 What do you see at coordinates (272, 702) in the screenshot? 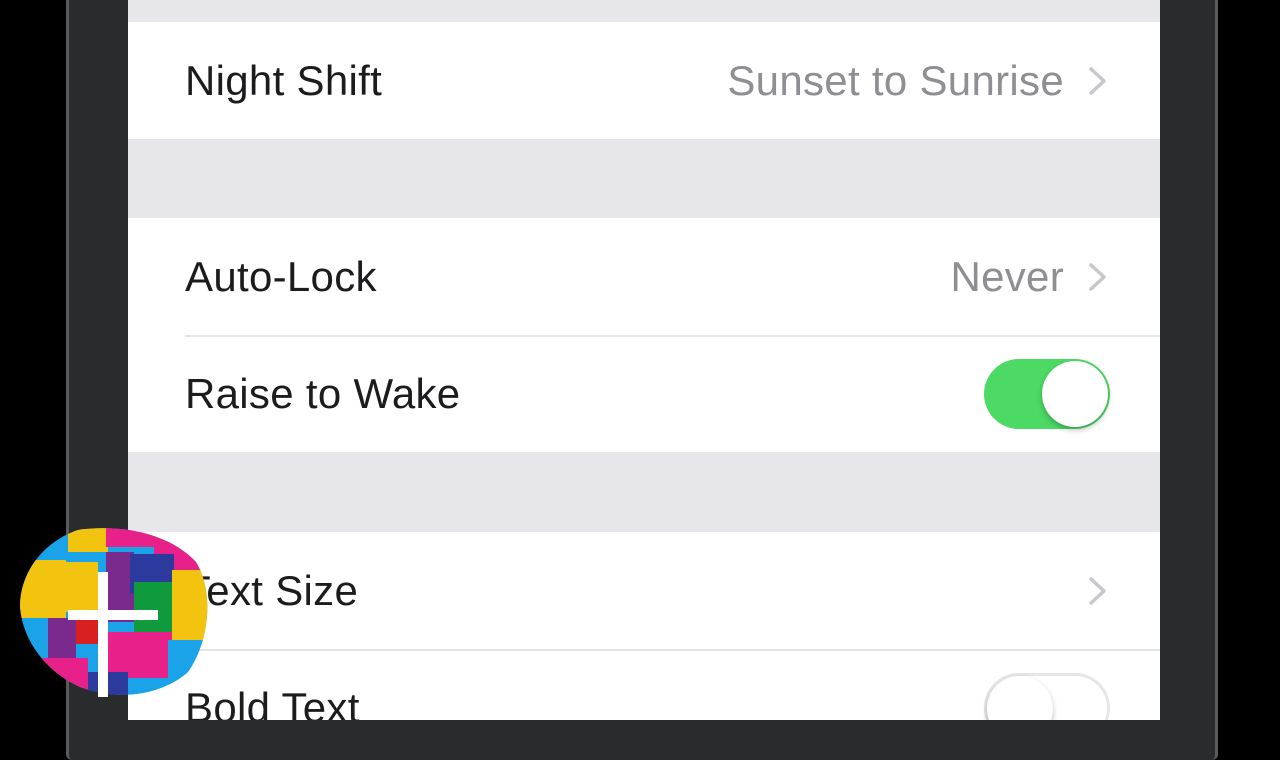
I see `bold-text-label: Bold Text` at bounding box center [272, 702].